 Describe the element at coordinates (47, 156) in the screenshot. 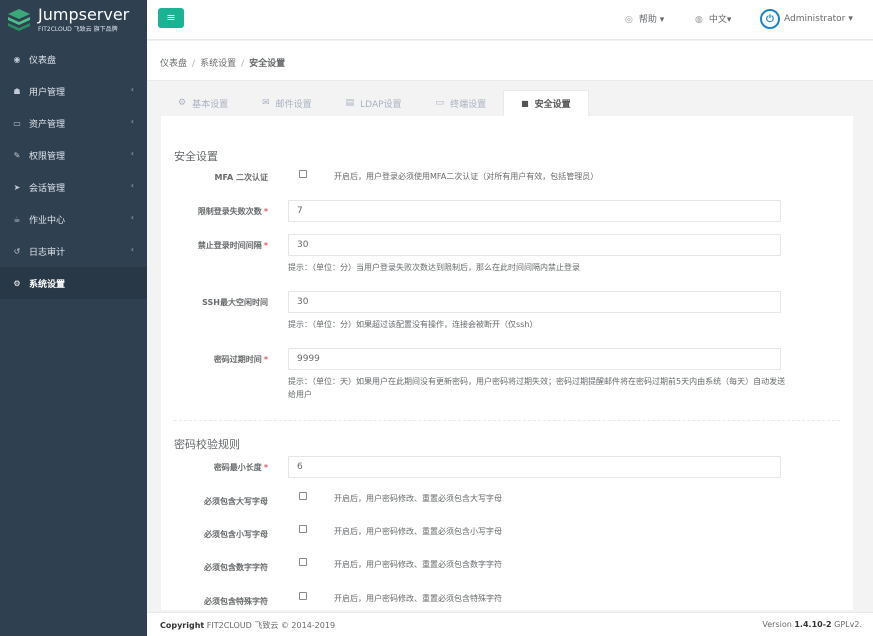

I see `sidebar-item-label: 权限管理` at that location.